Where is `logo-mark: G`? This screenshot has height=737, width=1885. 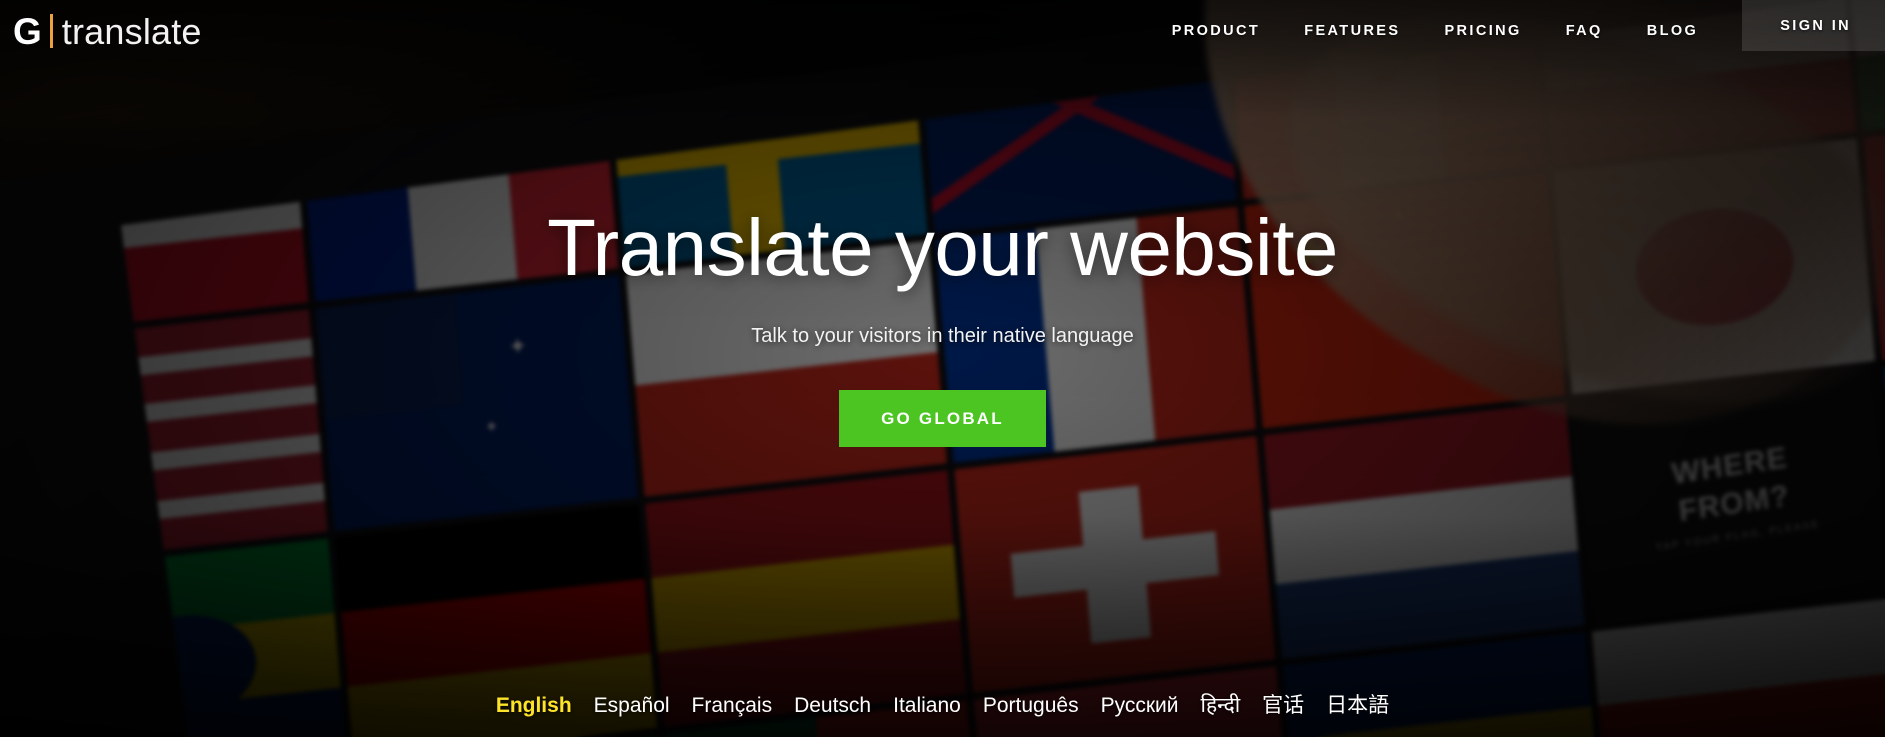 logo-mark: G is located at coordinates (27, 31).